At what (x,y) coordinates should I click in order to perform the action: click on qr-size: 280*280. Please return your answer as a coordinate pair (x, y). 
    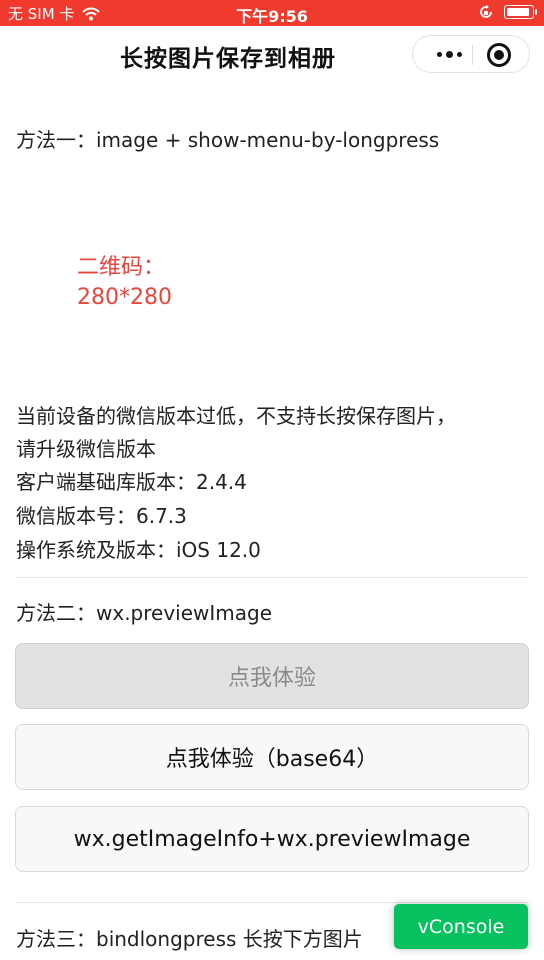
    Looking at the image, I should click on (124, 297).